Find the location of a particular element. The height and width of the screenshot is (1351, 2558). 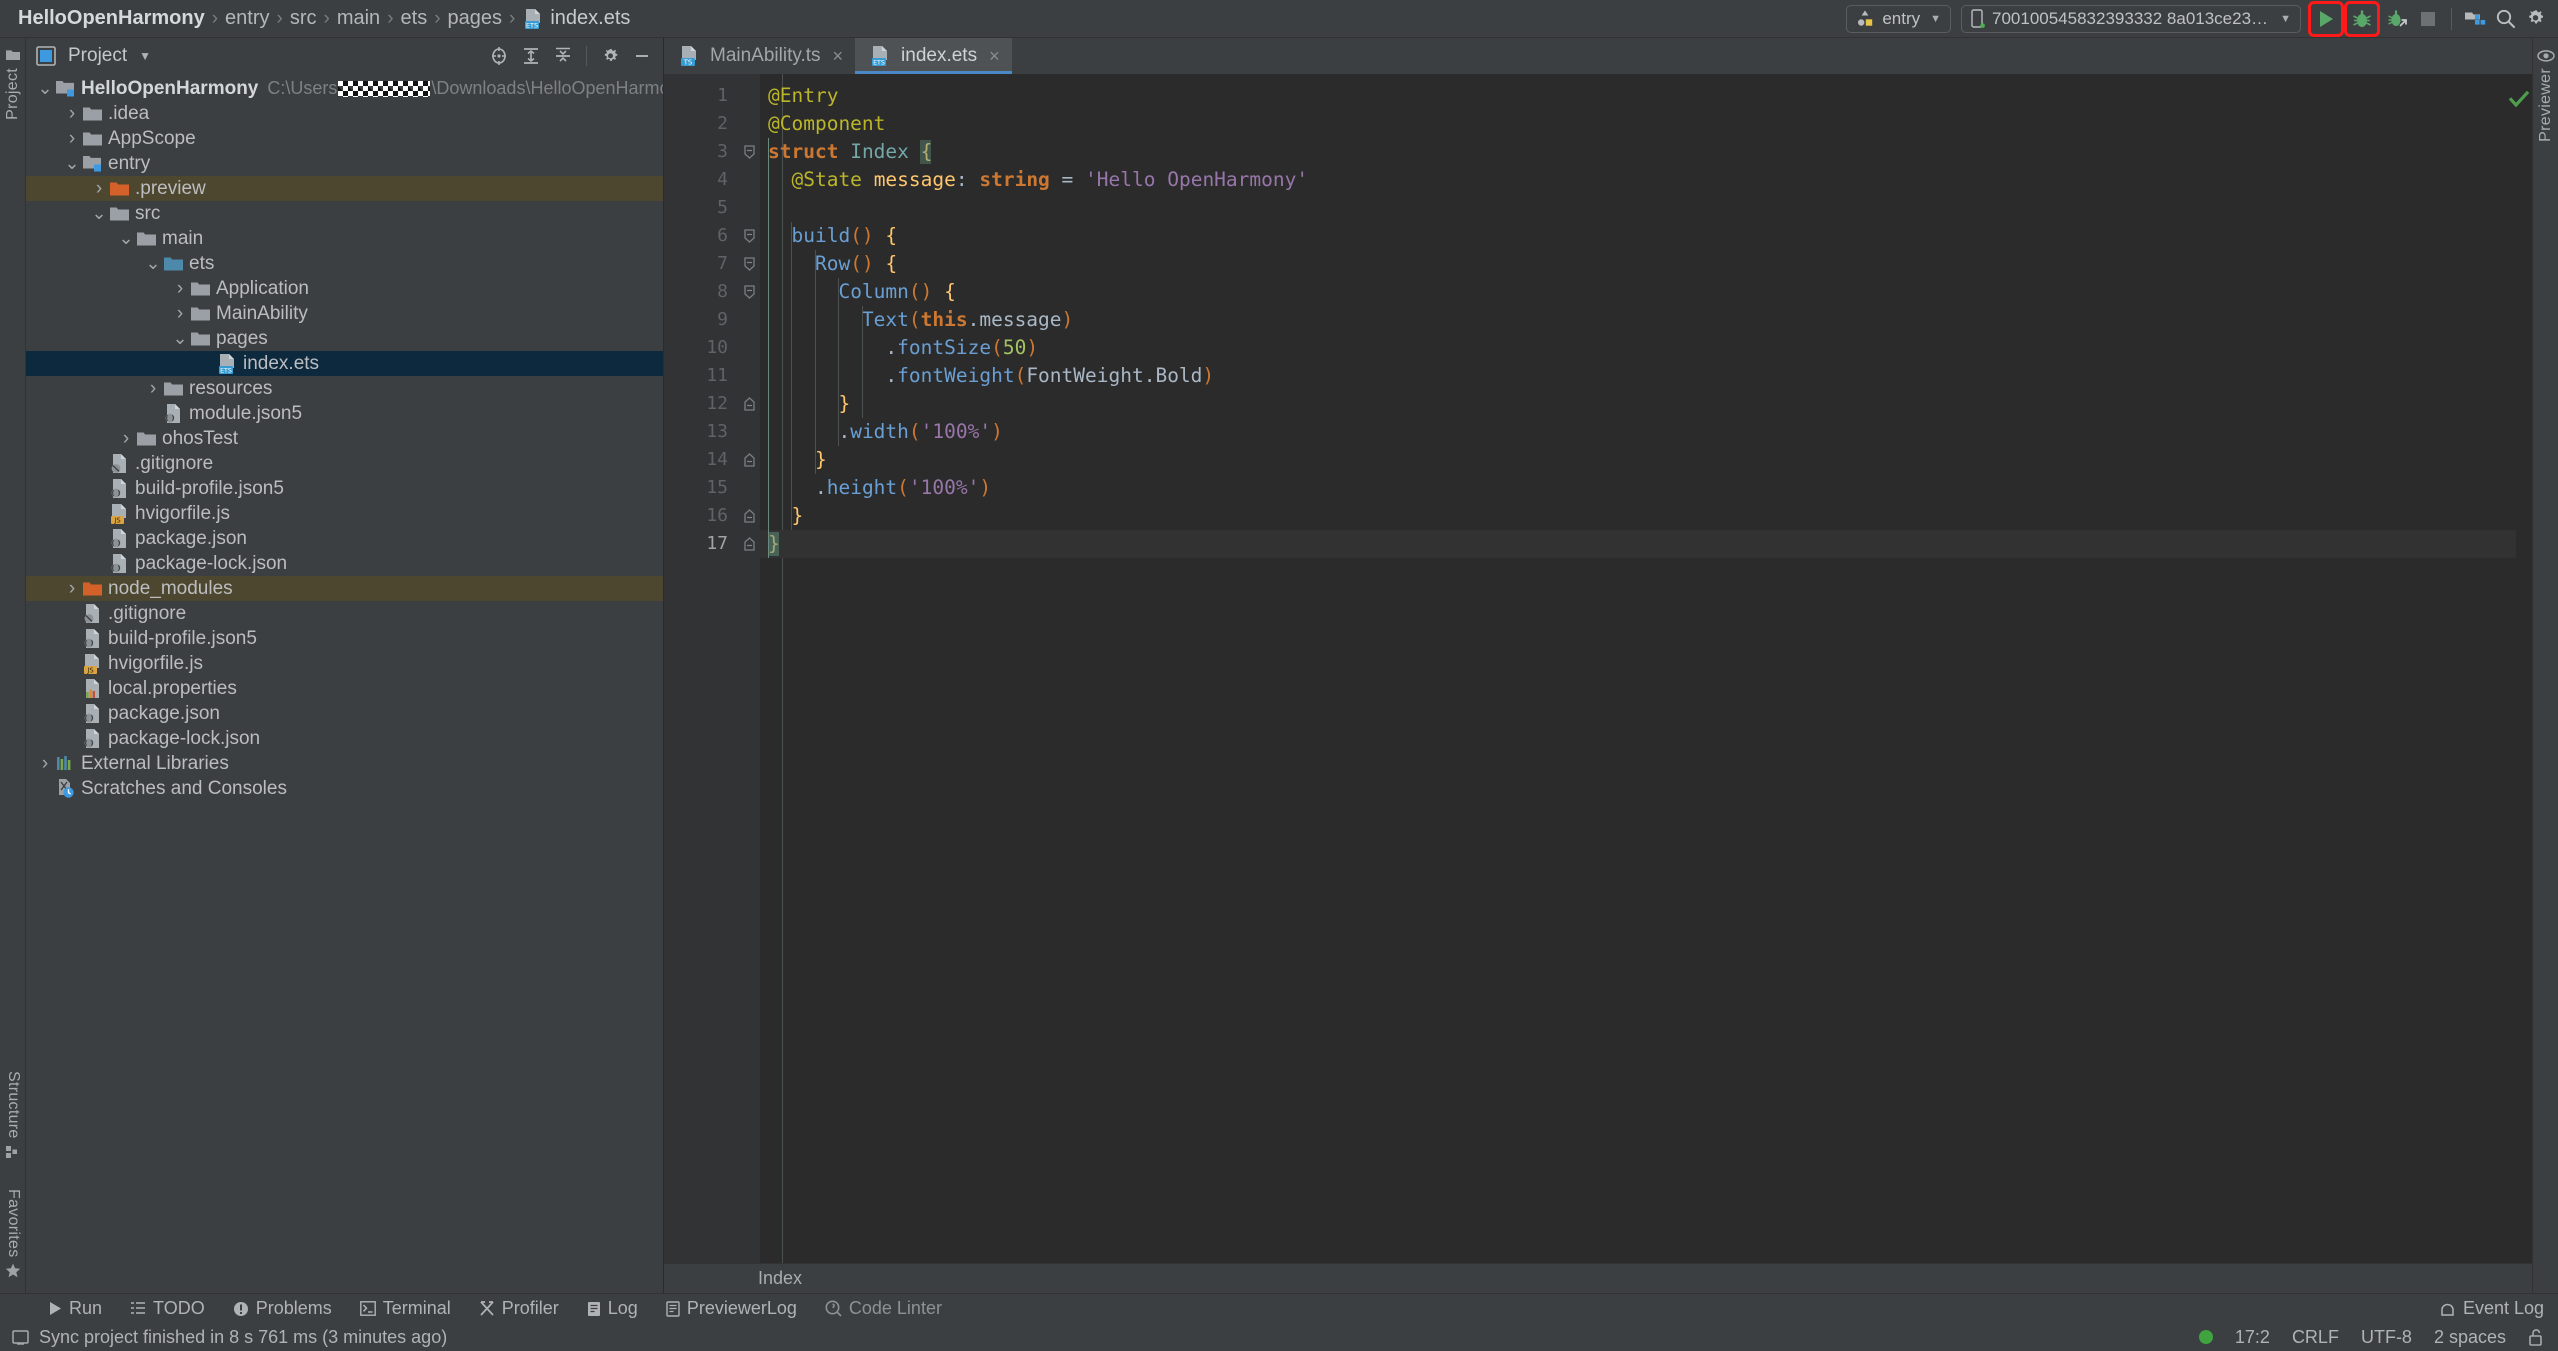

indent-setting: 2 spaces is located at coordinates (2470, 1337).